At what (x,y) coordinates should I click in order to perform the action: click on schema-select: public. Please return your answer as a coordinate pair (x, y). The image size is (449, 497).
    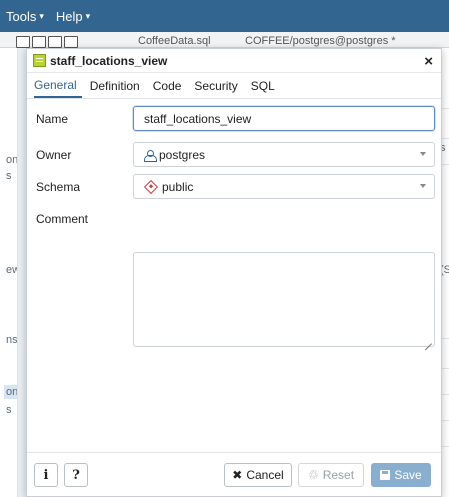
    Looking at the image, I should click on (284, 186).